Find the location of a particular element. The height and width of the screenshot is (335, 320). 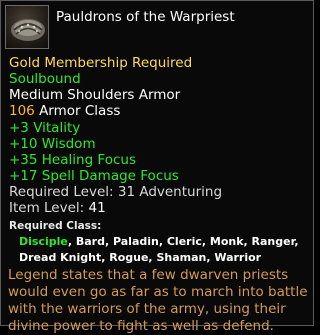

stat-line: +17 Spell Damage Focus is located at coordinates (94, 176).